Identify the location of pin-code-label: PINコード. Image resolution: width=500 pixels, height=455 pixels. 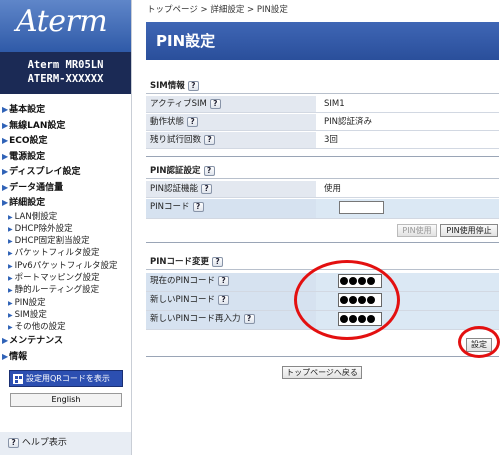
(170, 207).